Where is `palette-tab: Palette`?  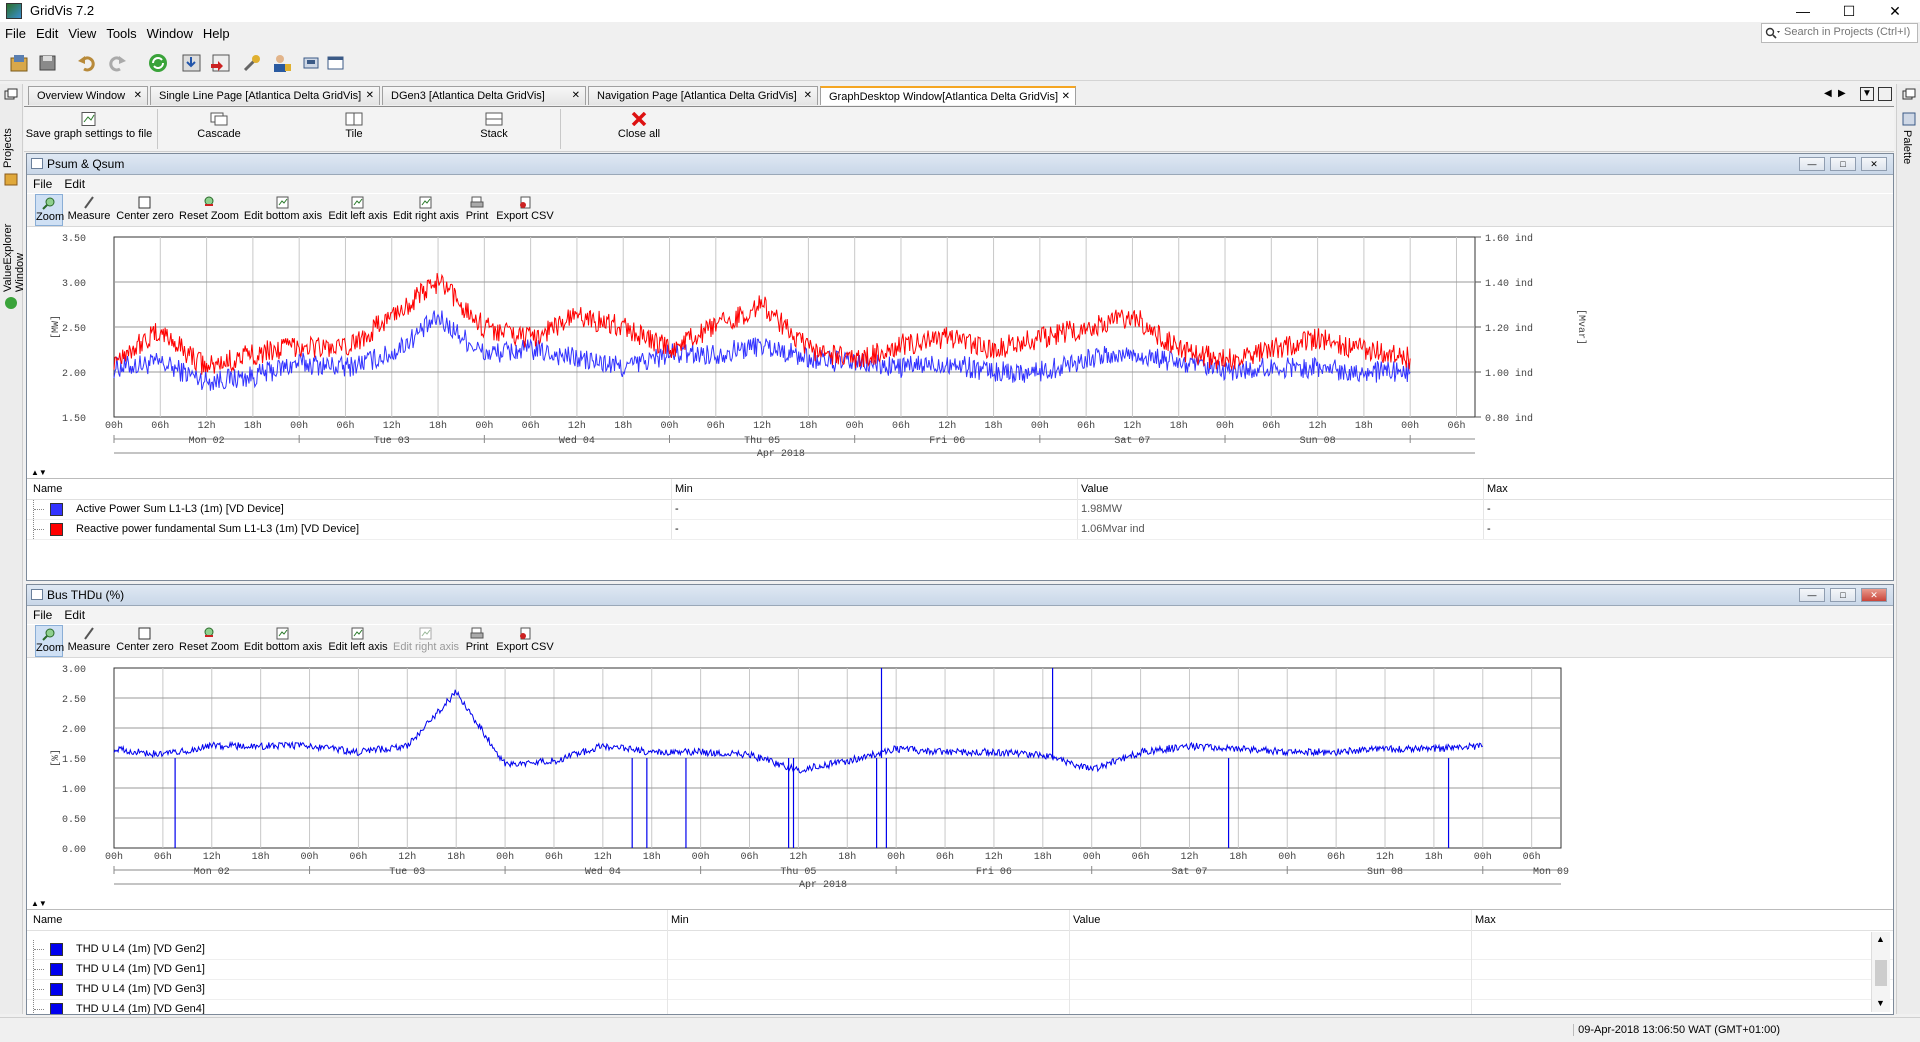 palette-tab: Palette is located at coordinates (1907, 155).